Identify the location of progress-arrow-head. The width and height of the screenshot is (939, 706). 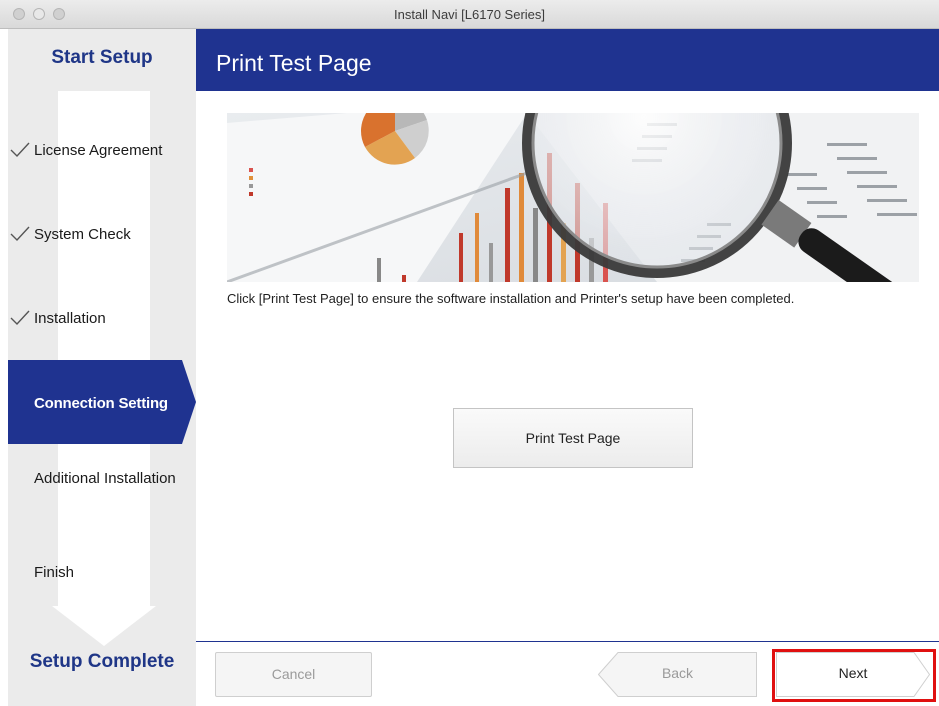
(104, 626).